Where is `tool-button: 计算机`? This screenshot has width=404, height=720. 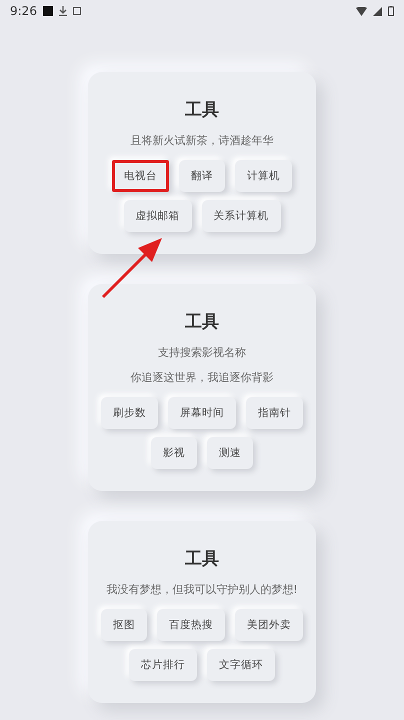 tool-button: 计算机 is located at coordinates (263, 176).